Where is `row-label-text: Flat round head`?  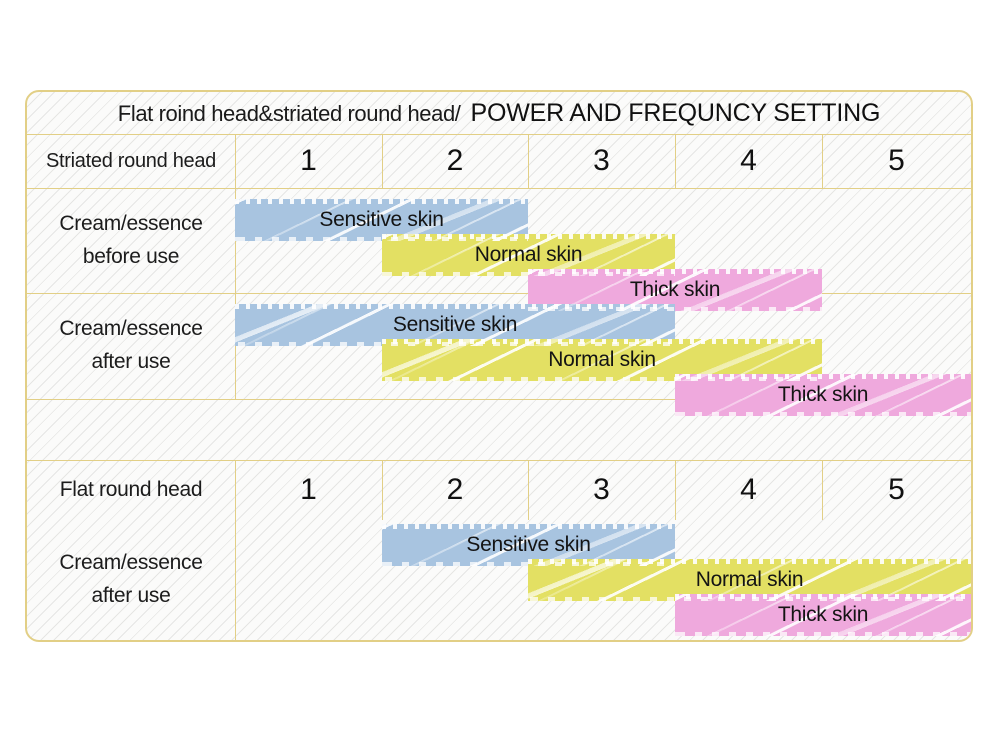
row-label-text: Flat round head is located at coordinates (131, 489).